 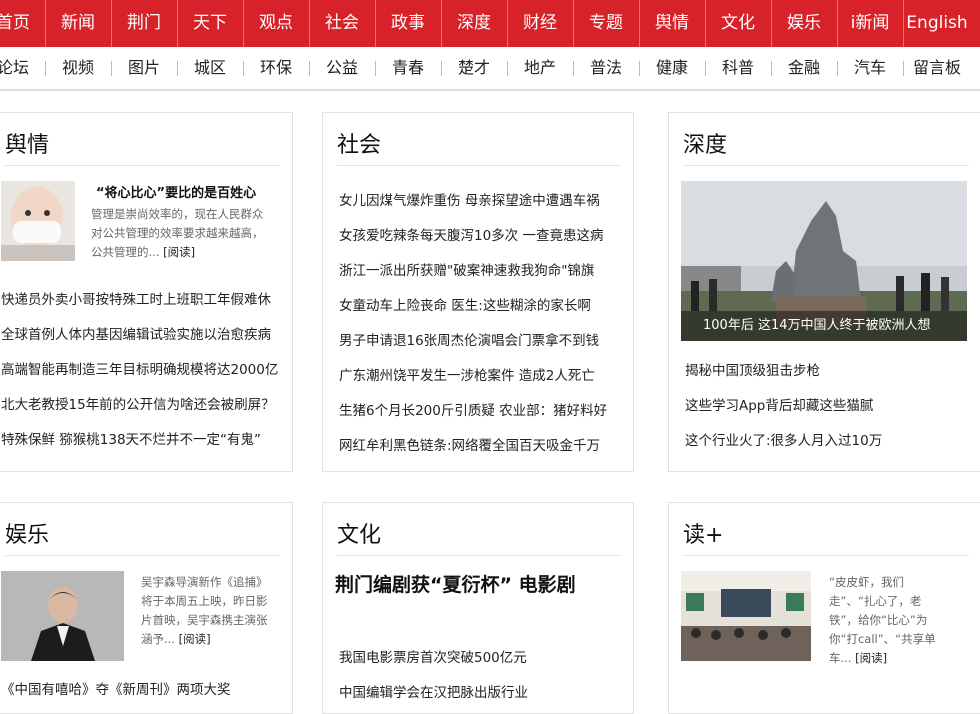 What do you see at coordinates (672, 23) in the screenshot?
I see `nav-public-opinion: 舆情` at bounding box center [672, 23].